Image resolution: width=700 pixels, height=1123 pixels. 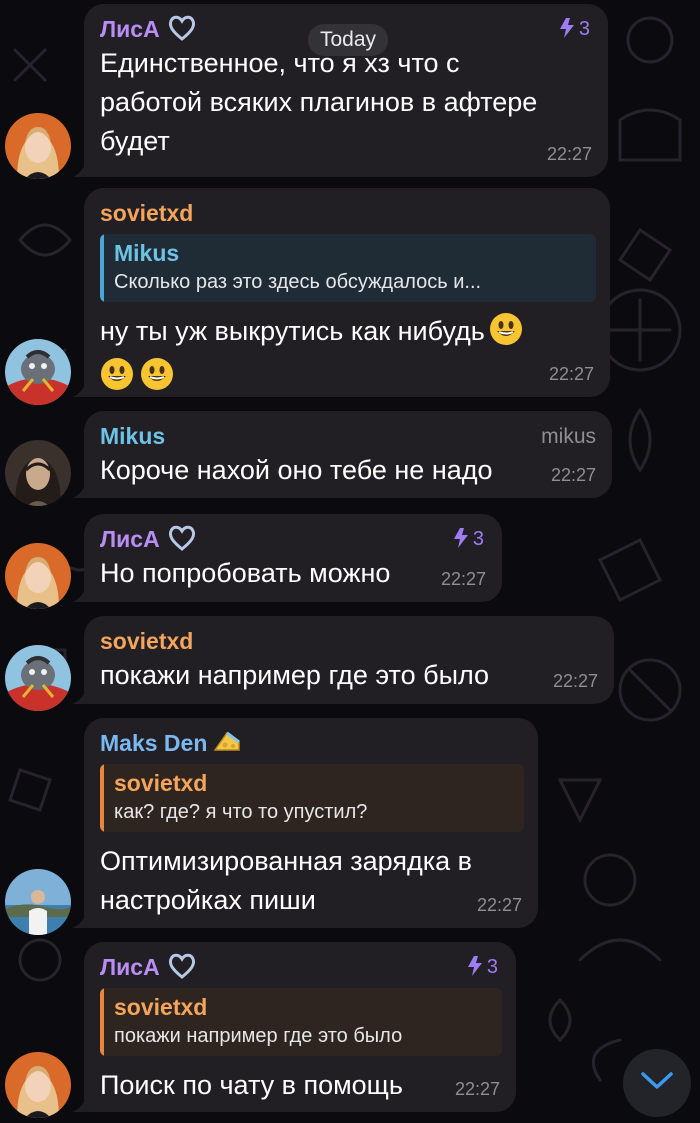 What do you see at coordinates (258, 1036) in the screenshot?
I see `reply-text: покажи например где это было` at bounding box center [258, 1036].